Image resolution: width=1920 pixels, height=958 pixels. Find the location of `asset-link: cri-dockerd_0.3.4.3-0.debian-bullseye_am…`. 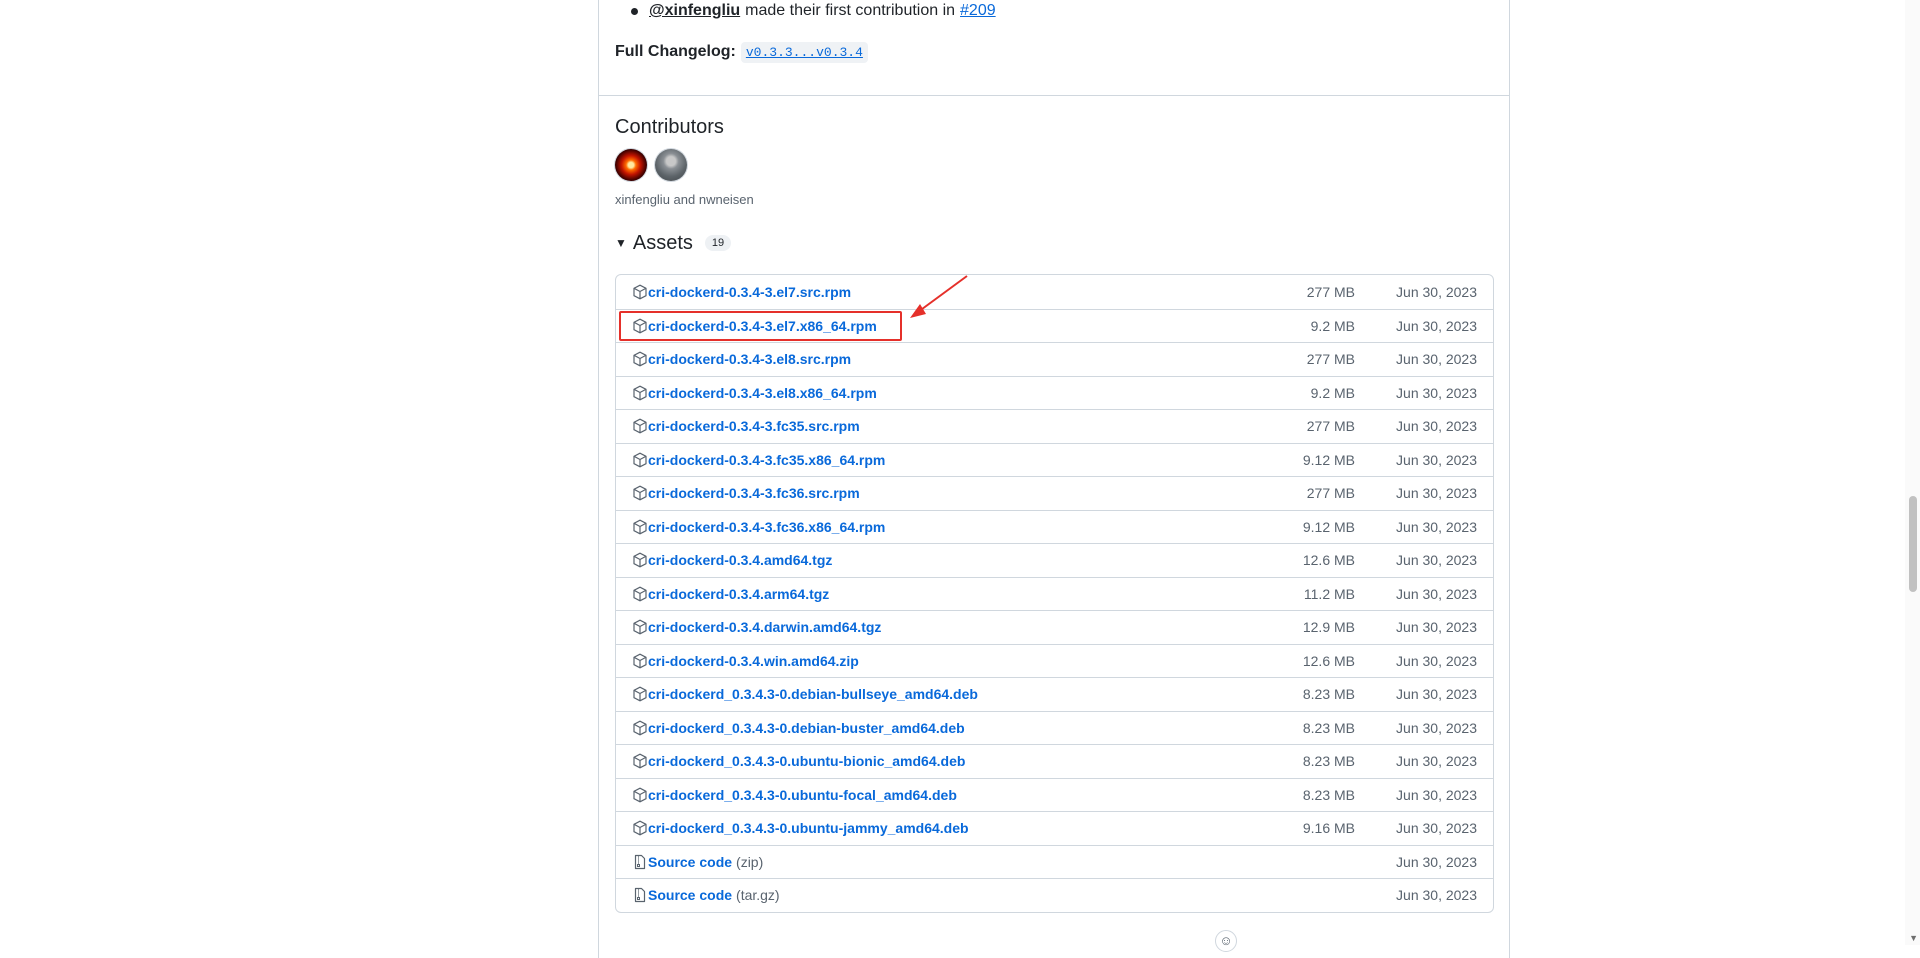

asset-link: cri-dockerd_0.3.4.3-0.debian-bullseye_am… is located at coordinates (813, 694).